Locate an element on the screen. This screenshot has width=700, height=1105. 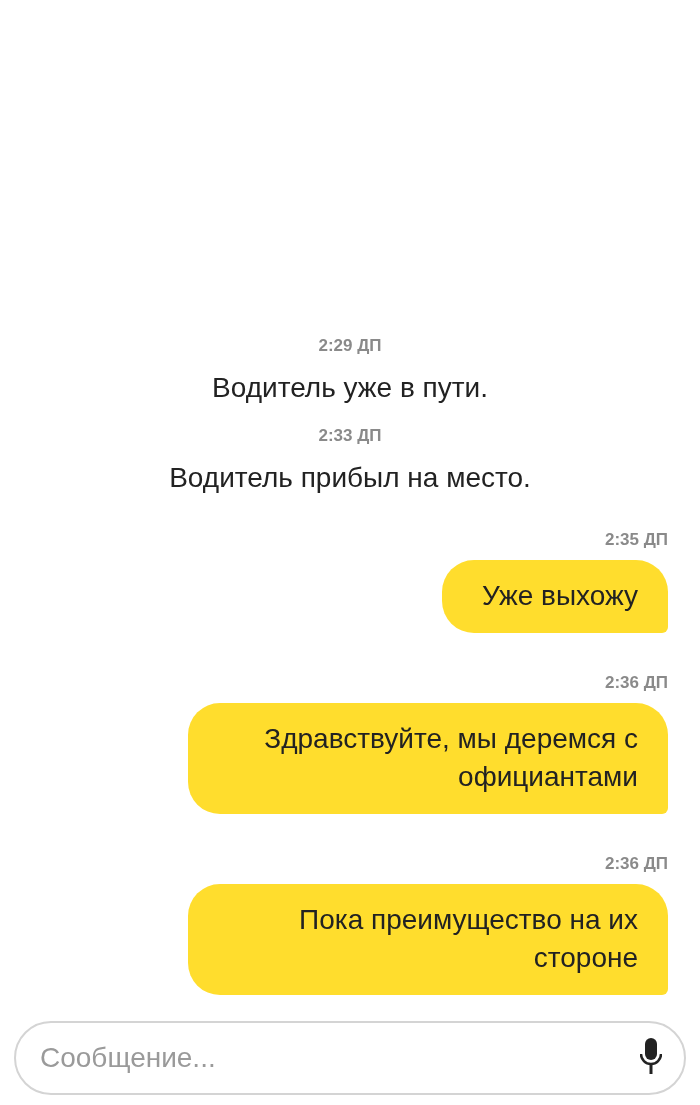
message-bubble: Здравствуйте, мы деремся с официантами is located at coordinates (428, 758).